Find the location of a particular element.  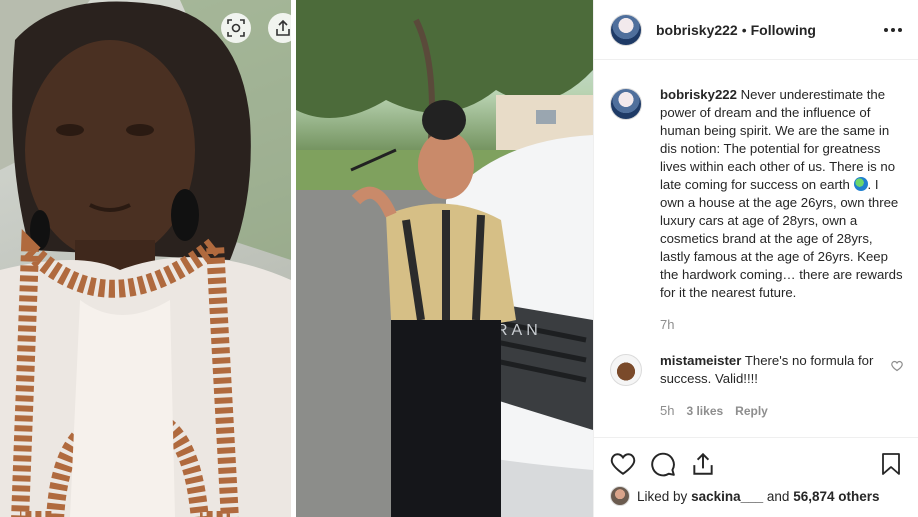

comment-icon is located at coordinates (663, 464).